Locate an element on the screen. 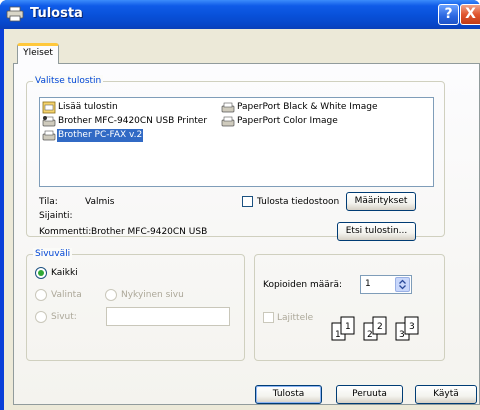 This screenshot has height=410, width=480. current-page-label: Nykyinen sivu is located at coordinates (152, 295).